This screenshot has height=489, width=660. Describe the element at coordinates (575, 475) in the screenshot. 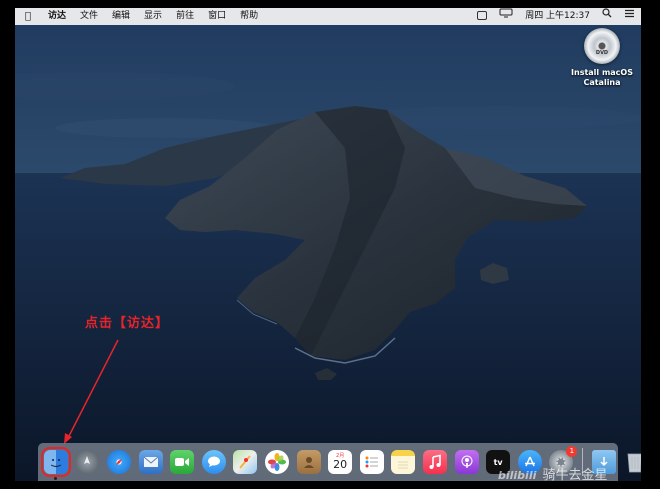

I see `watermark-author: 骑牛去金星` at that location.